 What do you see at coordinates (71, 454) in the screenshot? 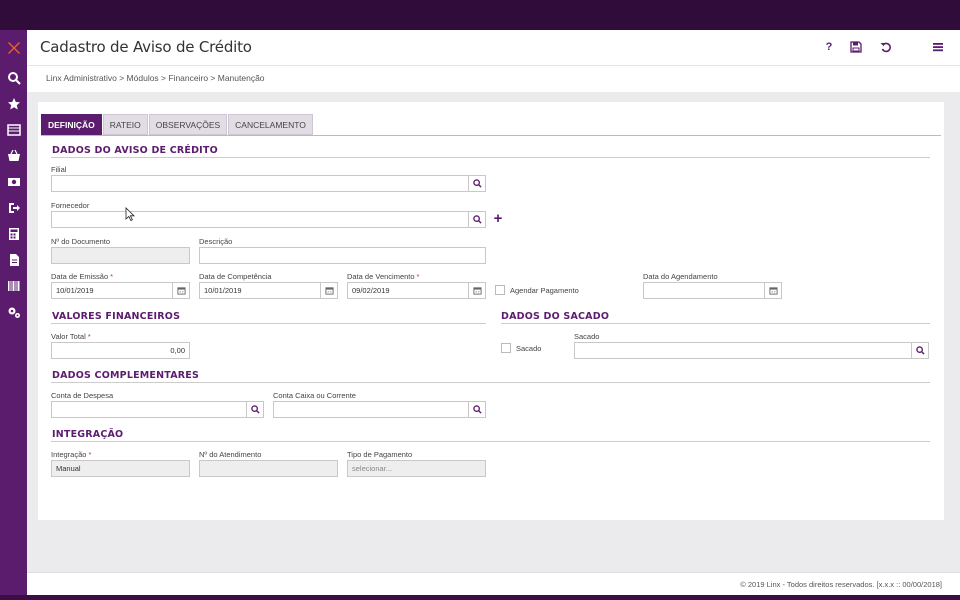
I see `integracao-label: Integração *` at bounding box center [71, 454].